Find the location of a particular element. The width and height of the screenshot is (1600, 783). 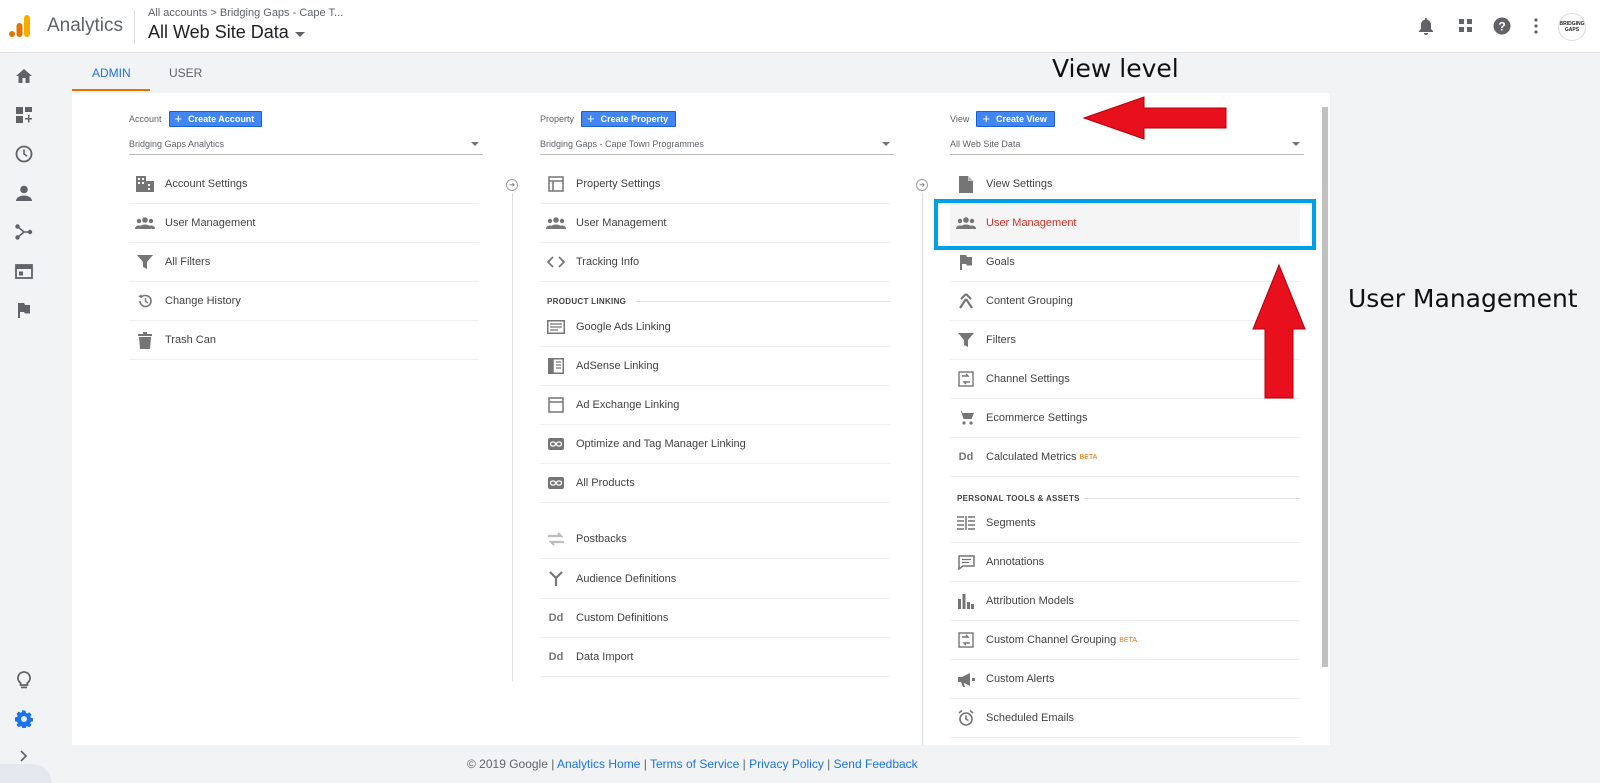

account-user-management-item: User Management is located at coordinates (304, 223).